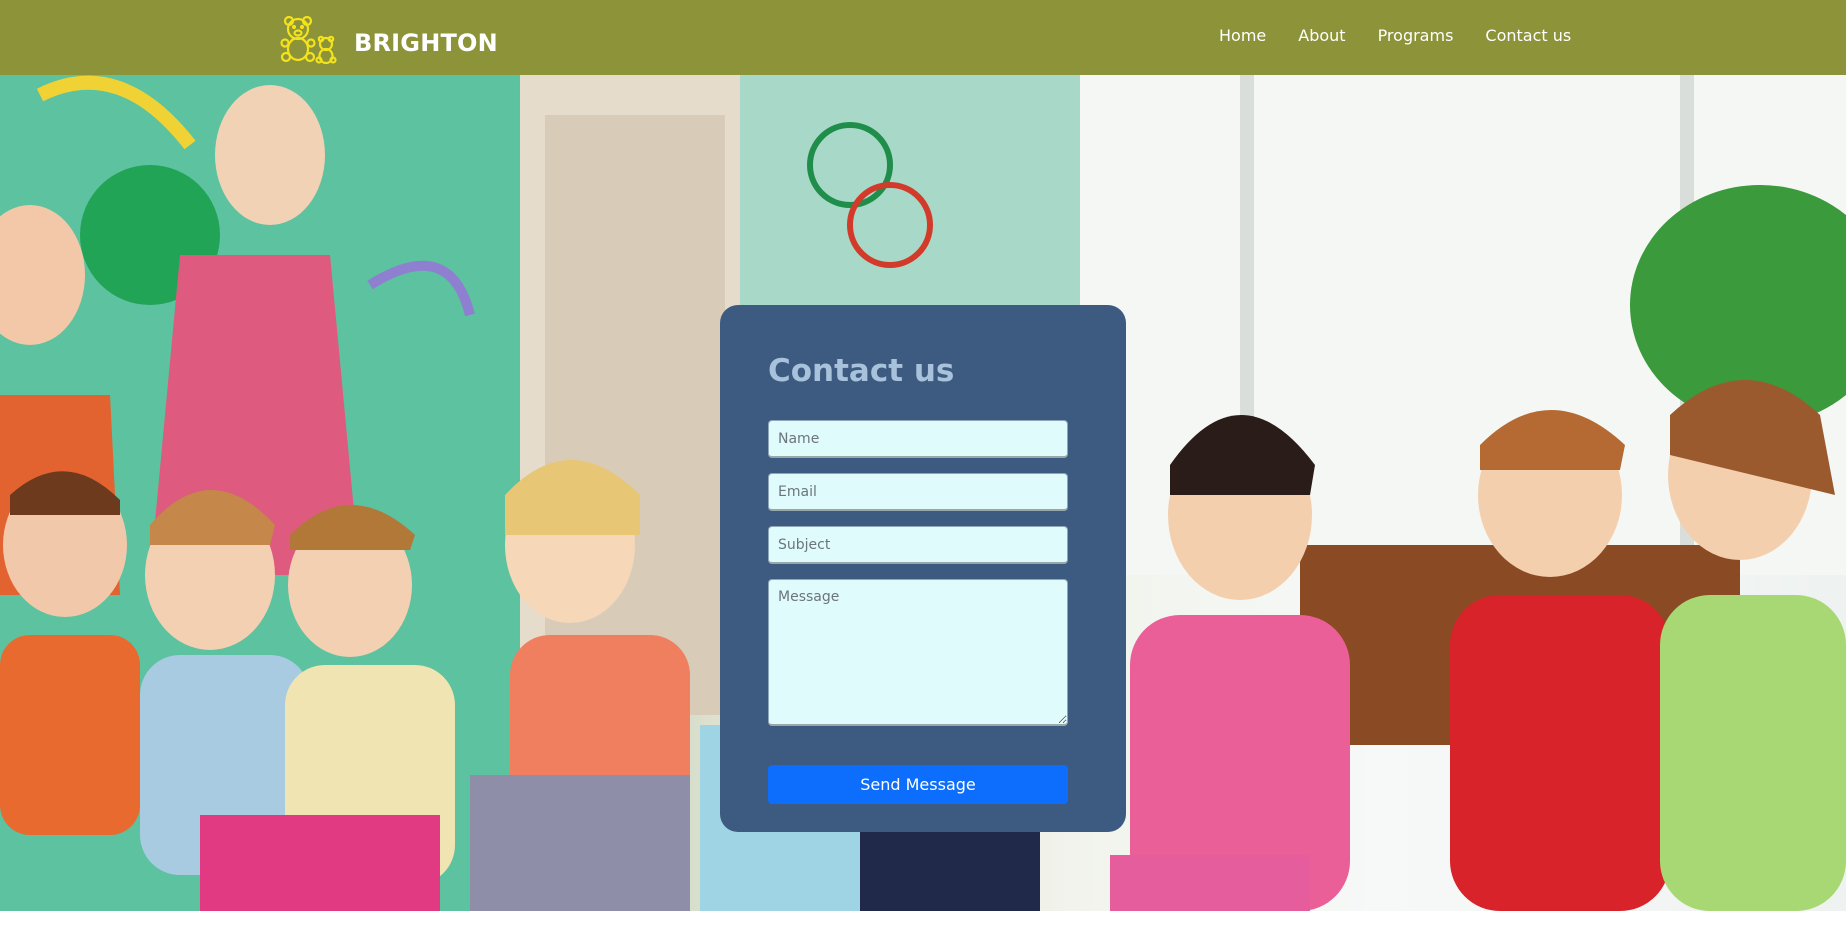 The width and height of the screenshot is (1846, 939). What do you see at coordinates (923, 568) in the screenshot?
I see `contact-form: Contact us Send Message` at bounding box center [923, 568].